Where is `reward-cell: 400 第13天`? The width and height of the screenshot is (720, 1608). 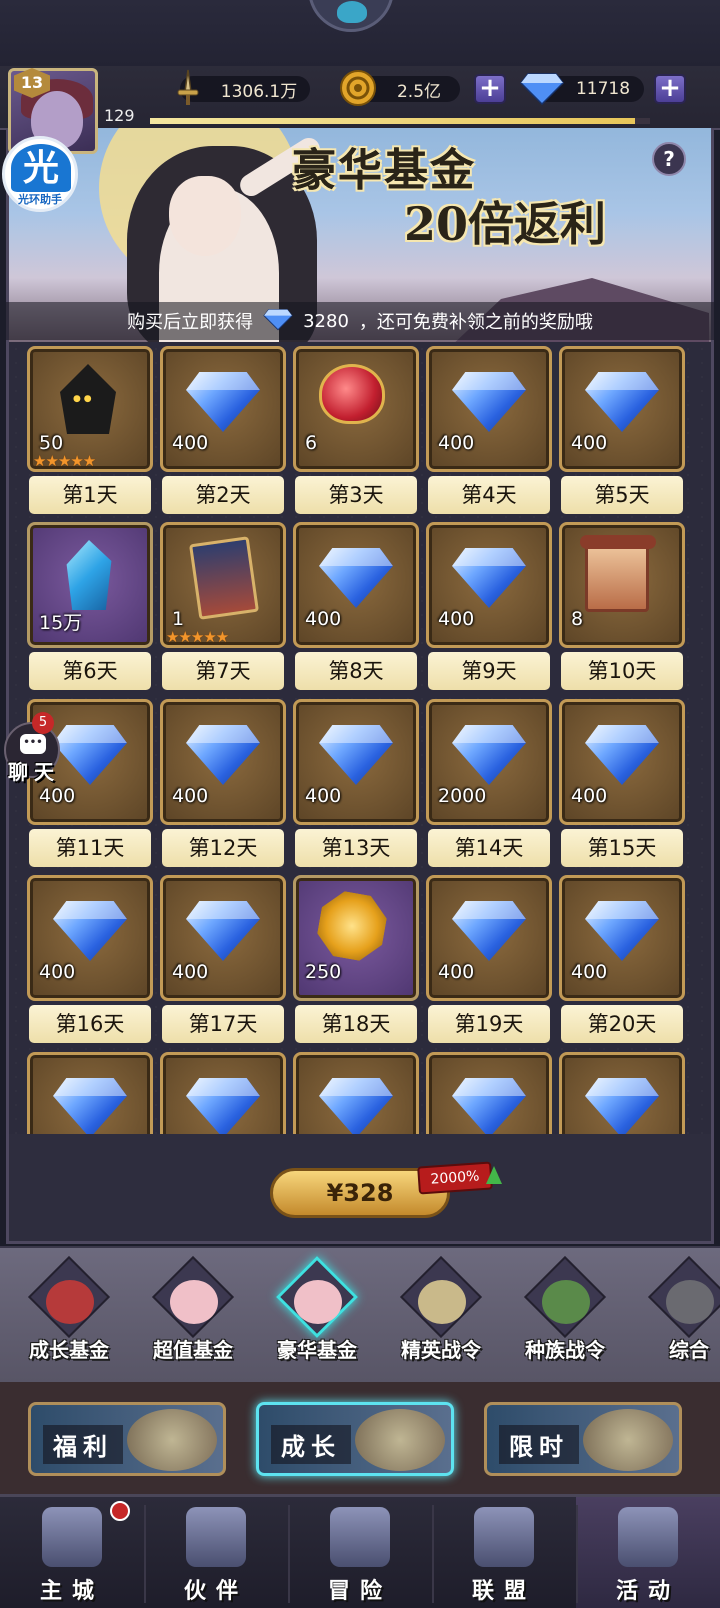 reward-cell: 400 第13天 is located at coordinates (356, 784).